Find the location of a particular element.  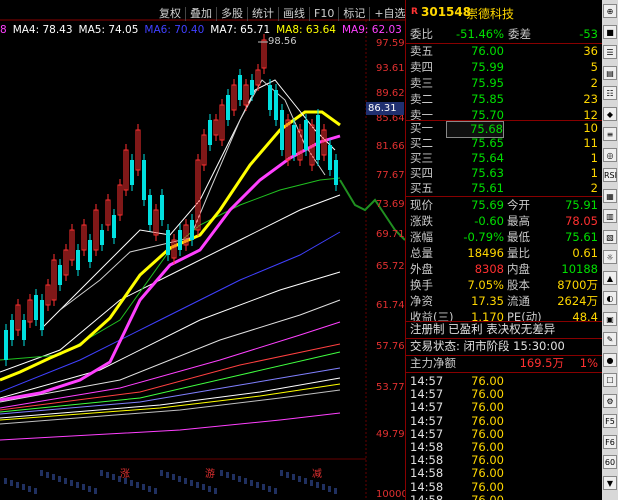

price-axis-label: 77.67 is located at coordinates (390, 175).